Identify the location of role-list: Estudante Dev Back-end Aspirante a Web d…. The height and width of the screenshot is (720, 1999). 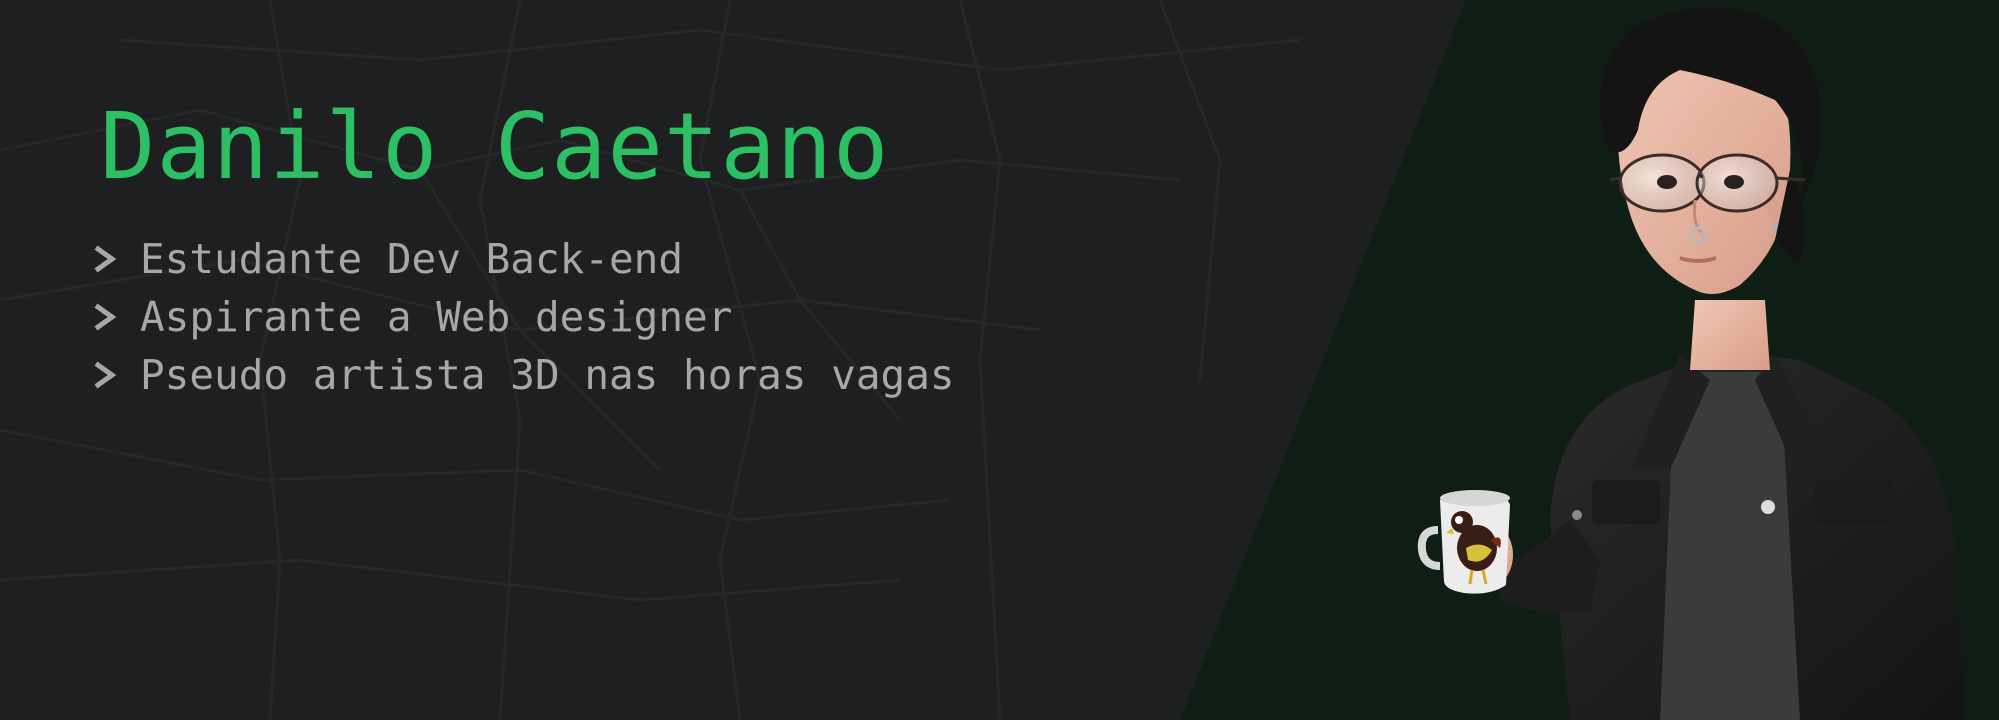
(524, 317).